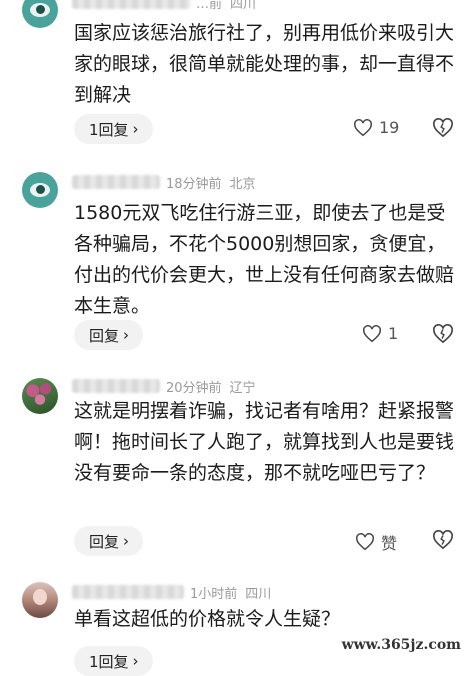 The height and width of the screenshot is (676, 471). Describe the element at coordinates (242, 388) in the screenshot. I see `comment-location: 辽宁` at that location.